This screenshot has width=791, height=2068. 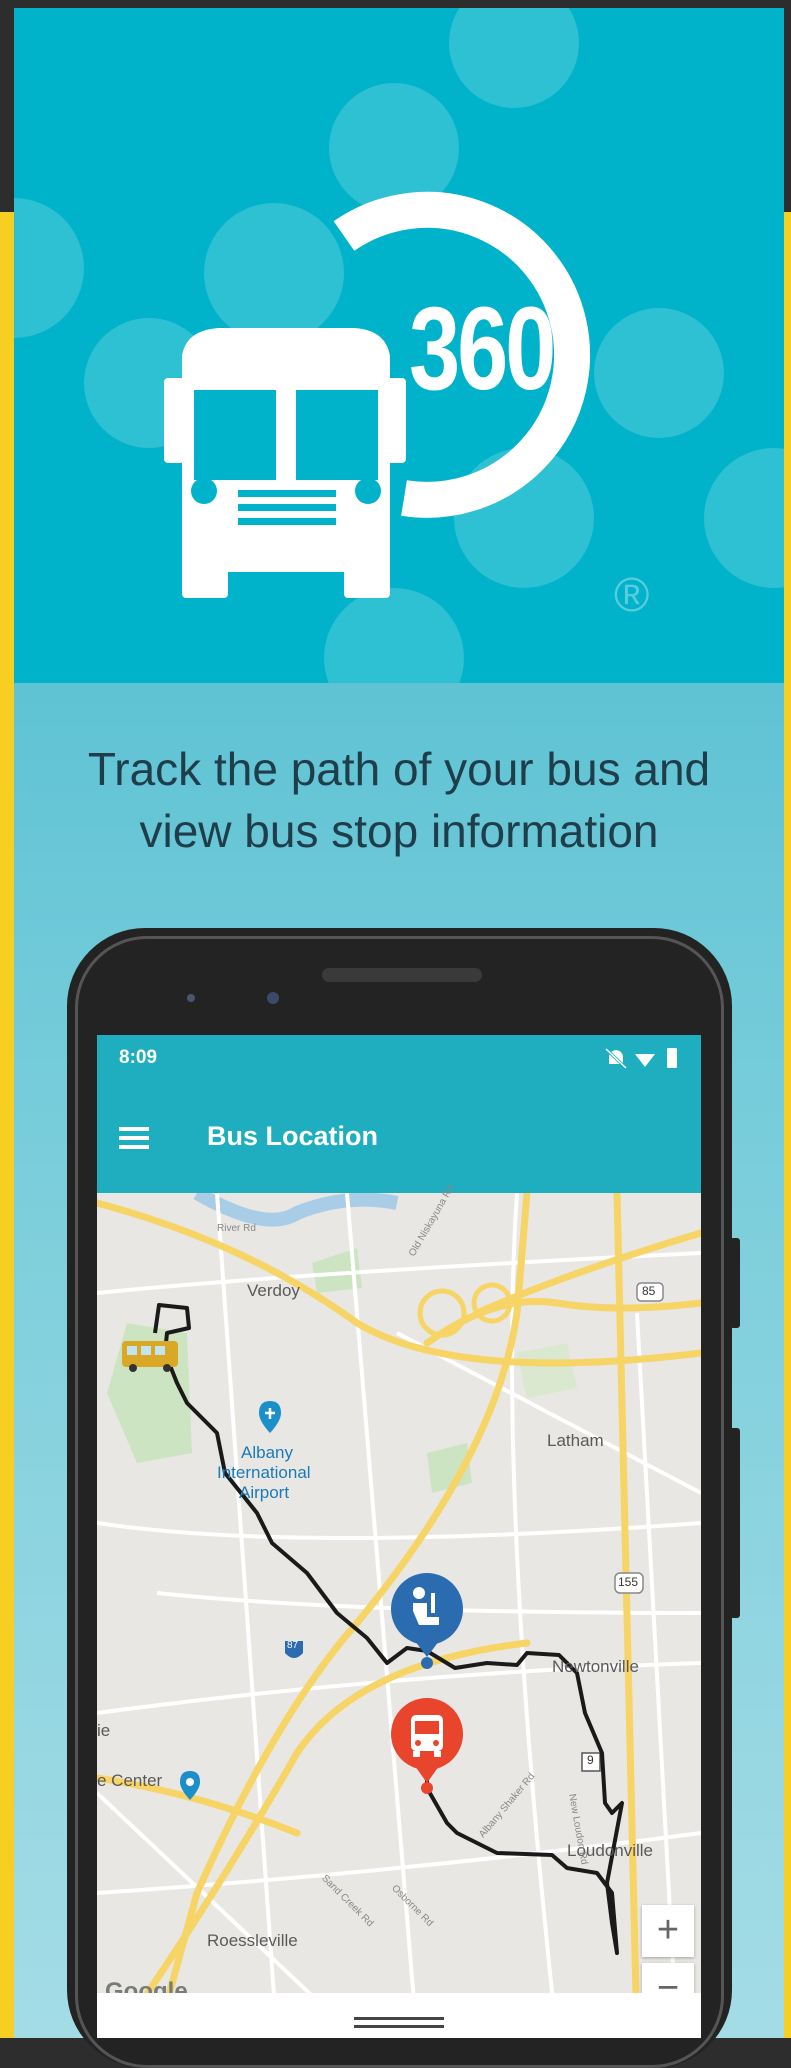 What do you see at coordinates (285, 463) in the screenshot?
I see `school-bus-icon` at bounding box center [285, 463].